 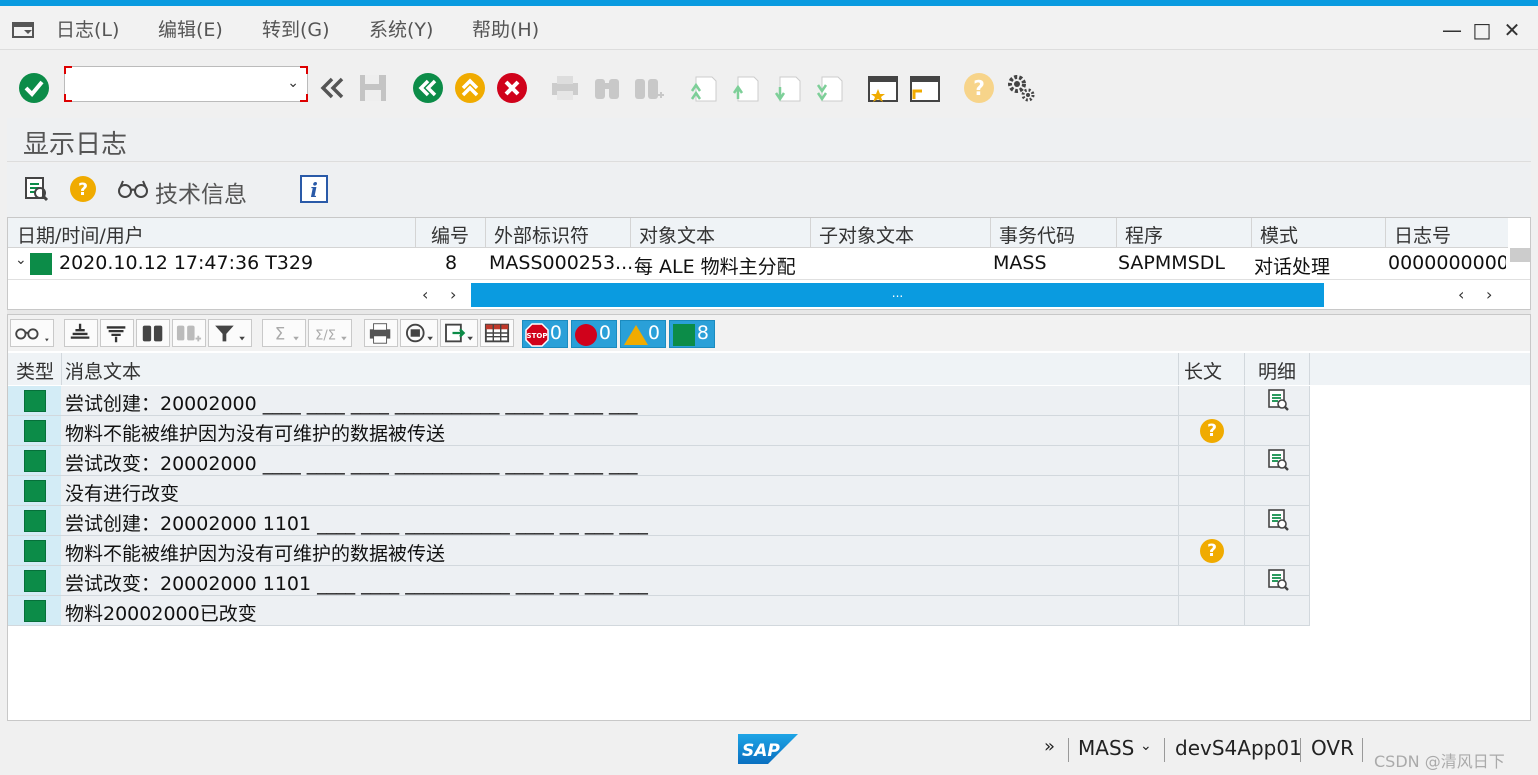 What do you see at coordinates (1037, 234) in the screenshot?
I see `column-tcode: 事务代码` at bounding box center [1037, 234].